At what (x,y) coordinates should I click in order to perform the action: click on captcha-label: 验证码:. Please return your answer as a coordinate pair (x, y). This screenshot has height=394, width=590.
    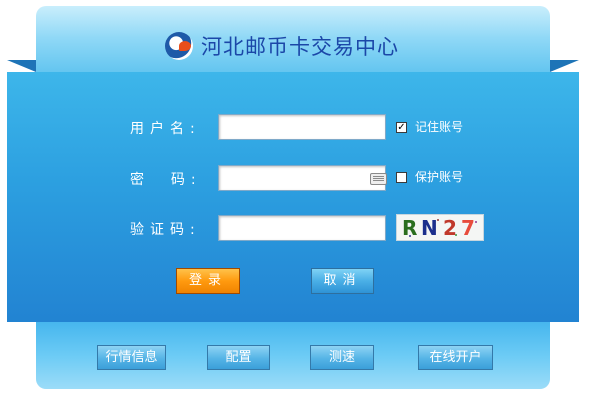
    Looking at the image, I should click on (165, 230).